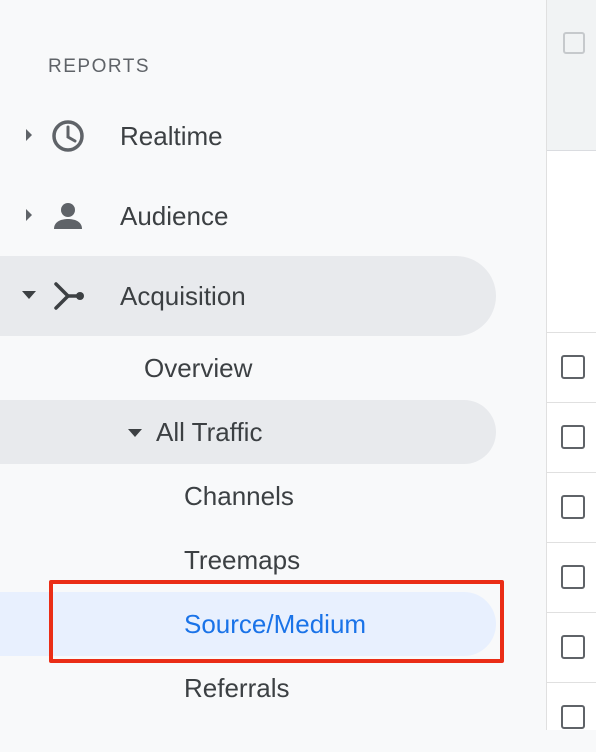 The image size is (596, 752). What do you see at coordinates (99, 66) in the screenshot?
I see `reports-section-title: REPORTS` at bounding box center [99, 66].